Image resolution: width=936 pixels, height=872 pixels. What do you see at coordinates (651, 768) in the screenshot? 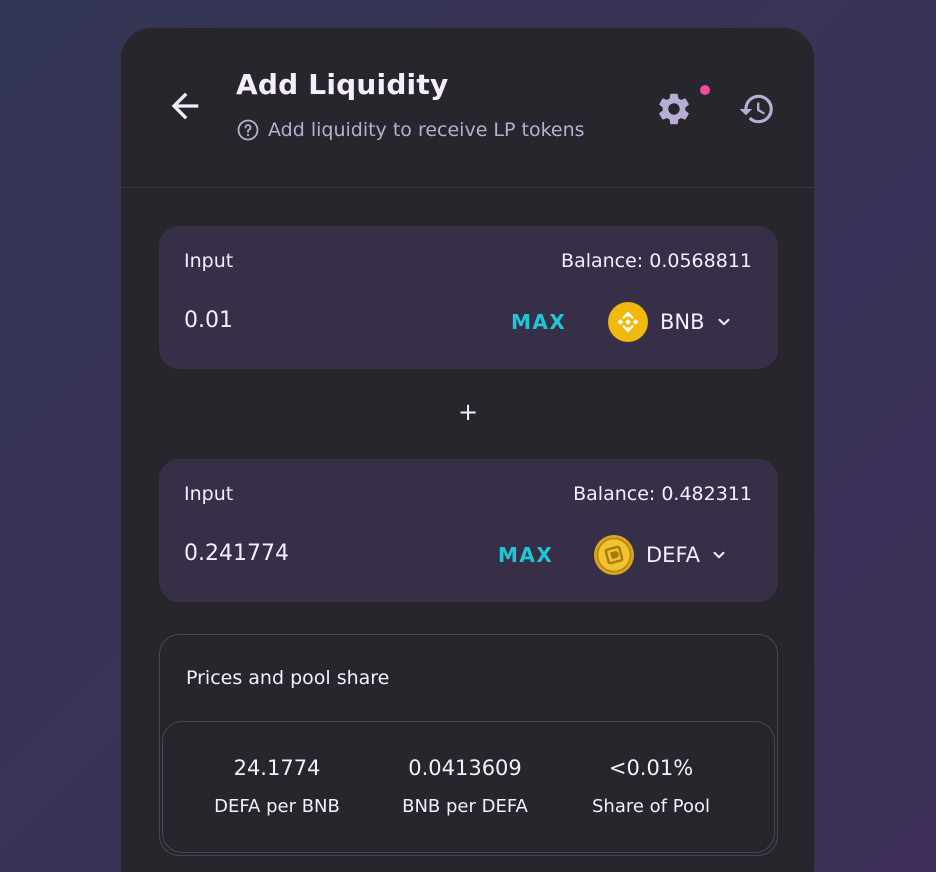
I see `stat-value: <0.01%` at bounding box center [651, 768].